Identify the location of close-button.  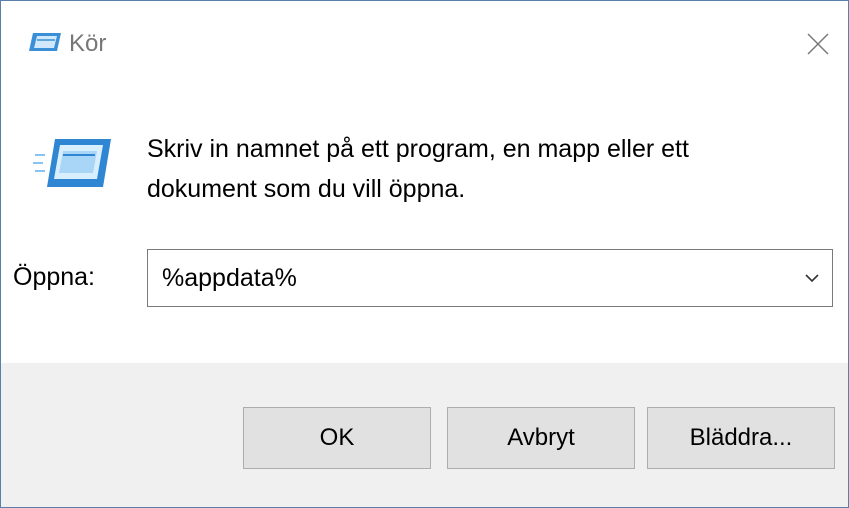
(818, 44).